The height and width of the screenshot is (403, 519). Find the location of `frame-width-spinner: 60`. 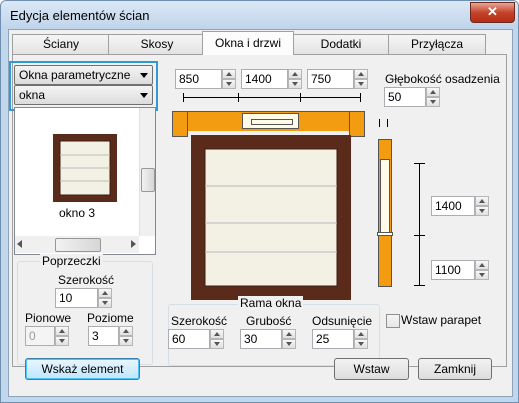

frame-width-spinner: 60 is located at coordinates (196, 339).